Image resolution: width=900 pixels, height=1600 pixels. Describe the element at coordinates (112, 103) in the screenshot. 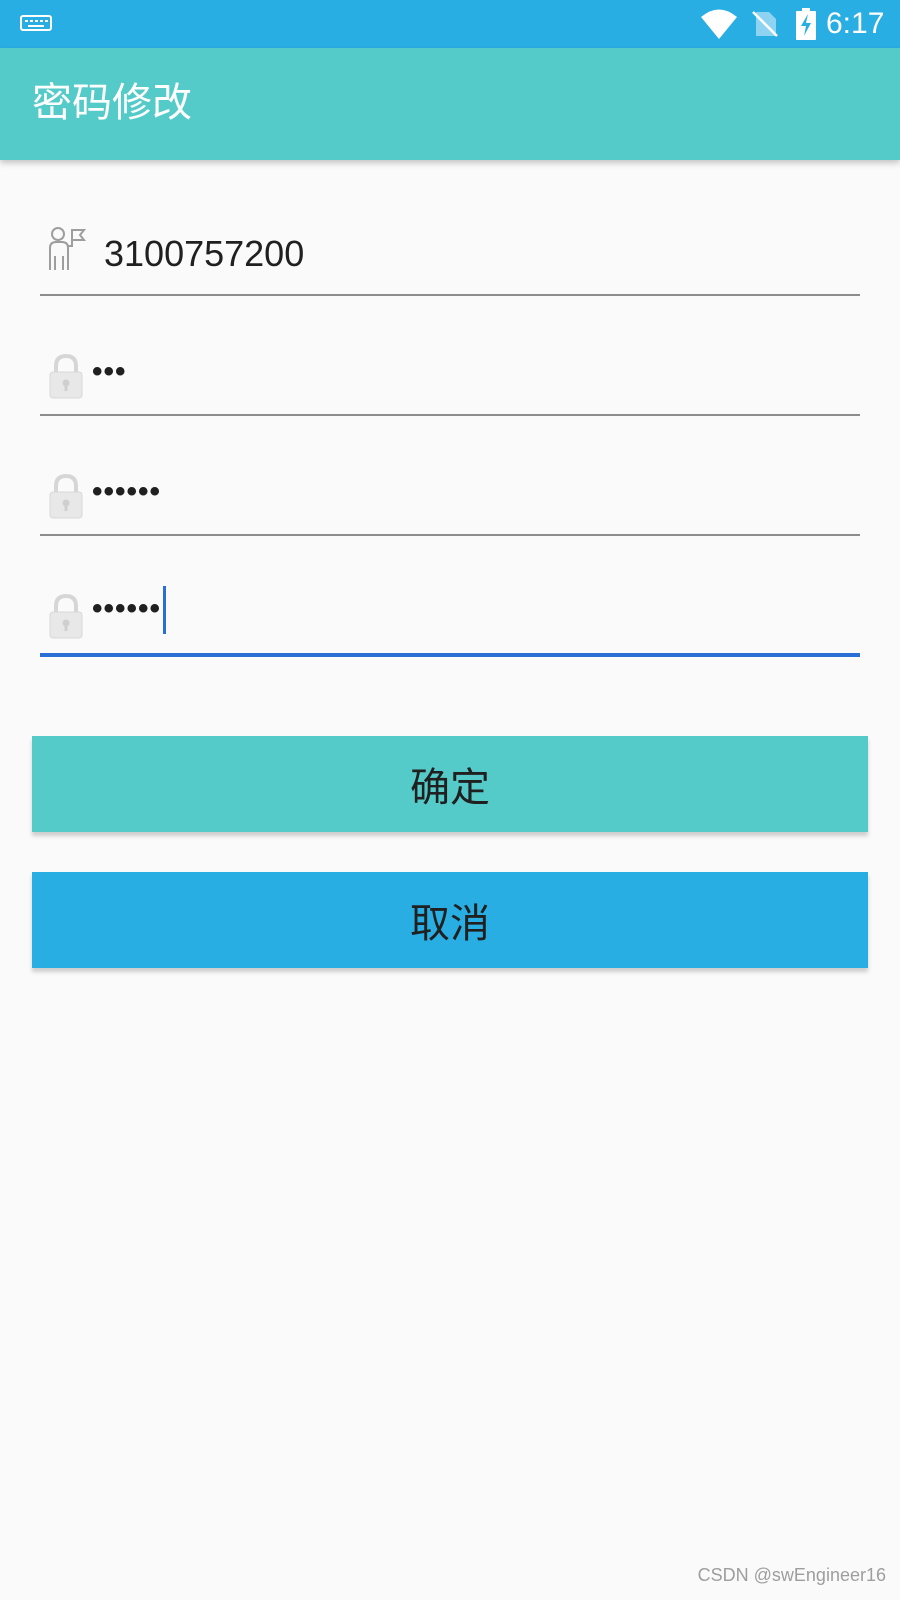

I see `page-title: 密码修改` at that location.